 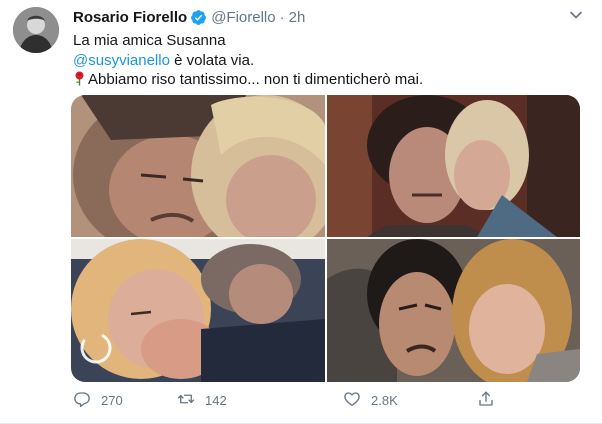 What do you see at coordinates (96, 348) in the screenshot?
I see `spinner-icon` at bounding box center [96, 348].